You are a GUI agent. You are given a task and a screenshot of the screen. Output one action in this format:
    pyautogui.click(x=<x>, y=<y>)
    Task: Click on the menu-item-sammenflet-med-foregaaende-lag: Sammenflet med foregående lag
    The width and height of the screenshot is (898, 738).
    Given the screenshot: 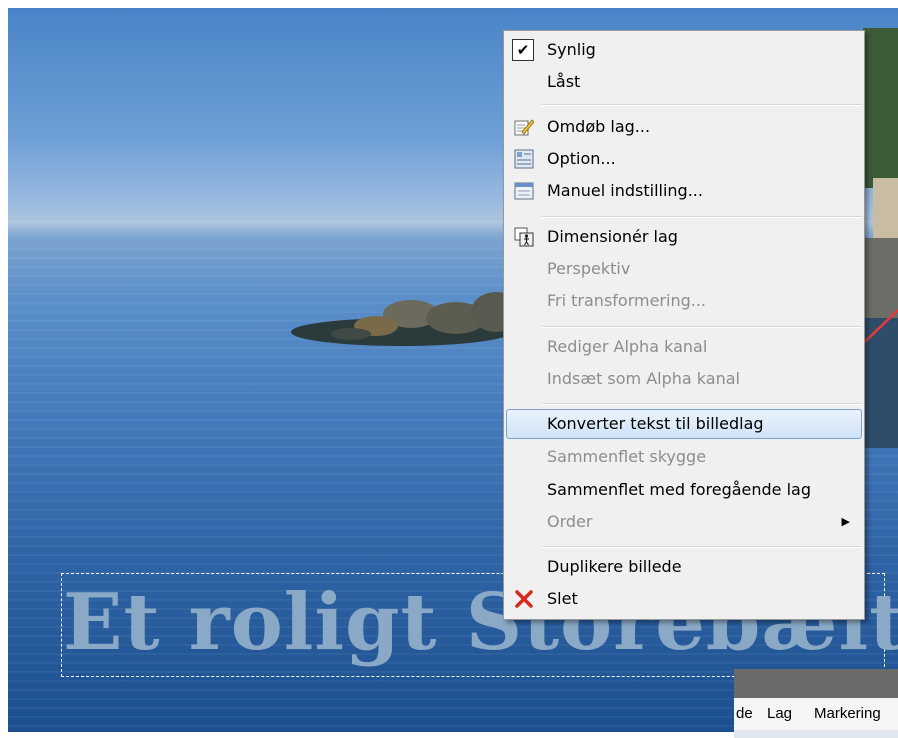 What is the action you would take?
    pyautogui.click(x=684, y=490)
    